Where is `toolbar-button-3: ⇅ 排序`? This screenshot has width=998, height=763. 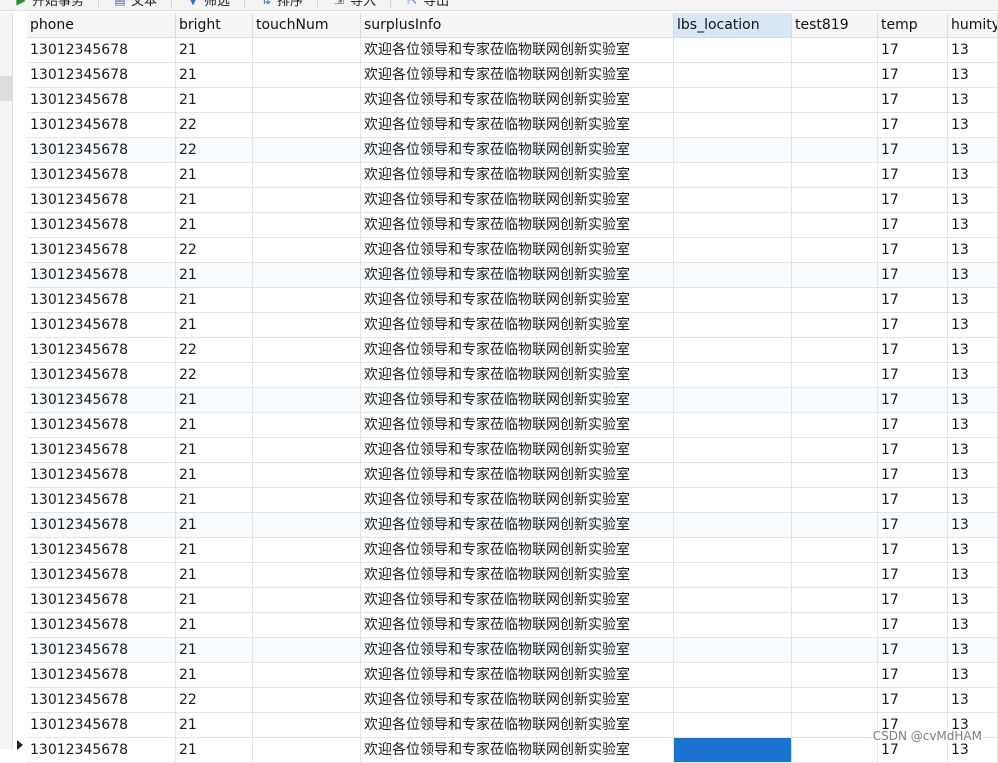 toolbar-button-3: ⇅ 排序 is located at coordinates (281, 4).